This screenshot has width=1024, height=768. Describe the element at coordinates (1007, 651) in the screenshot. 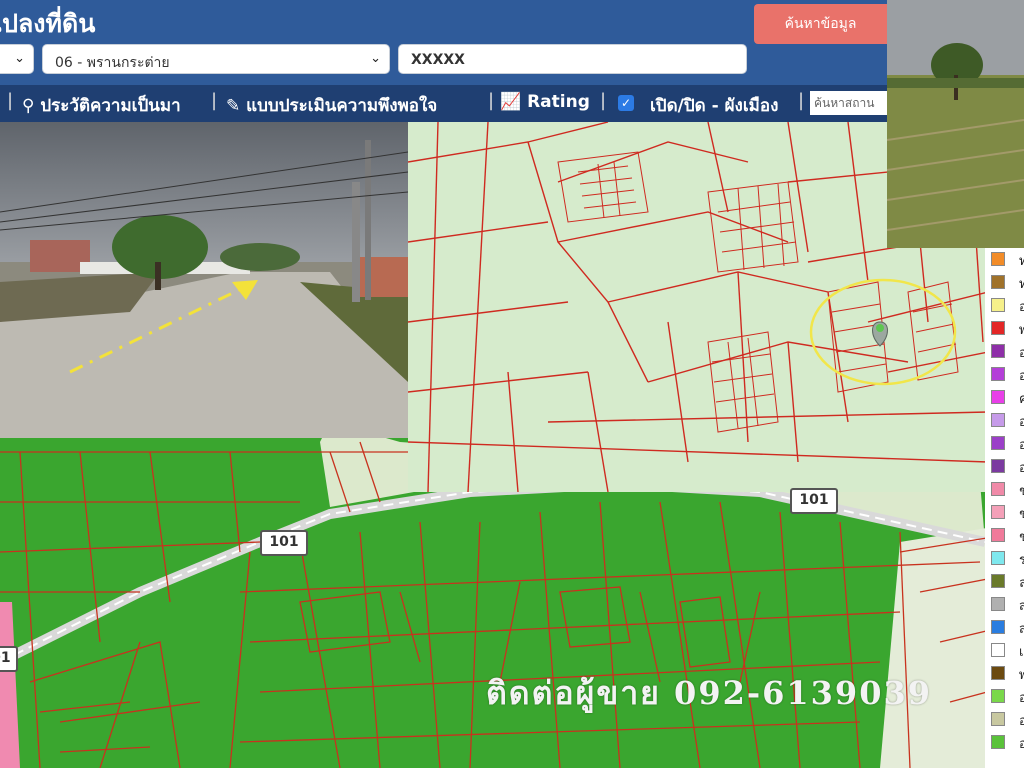

I see `legend-item: เ` at that location.